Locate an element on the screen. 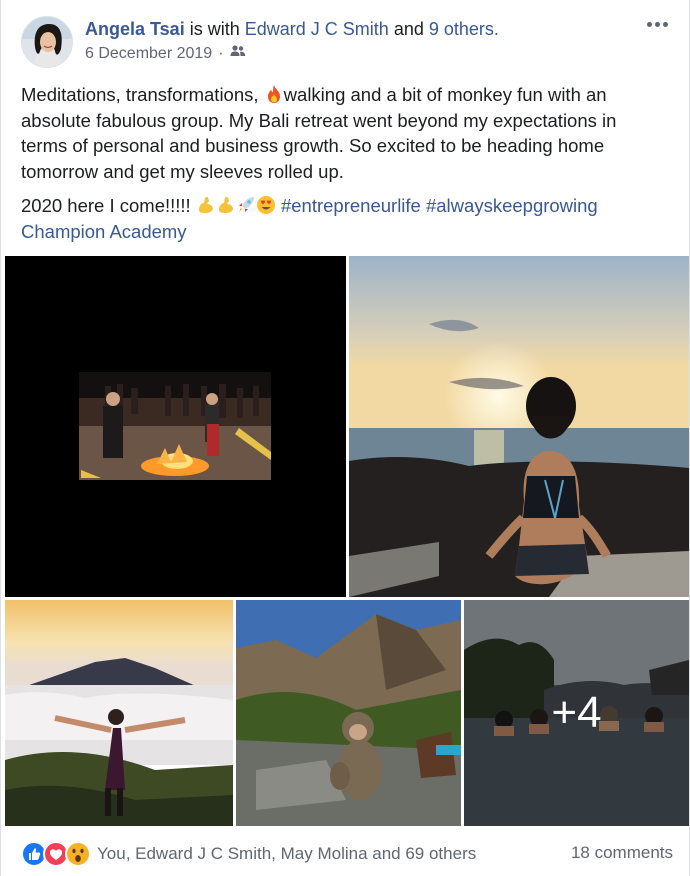 The height and width of the screenshot is (876, 690). hashtag-link: #alwayskeepgrowing is located at coordinates (512, 205).